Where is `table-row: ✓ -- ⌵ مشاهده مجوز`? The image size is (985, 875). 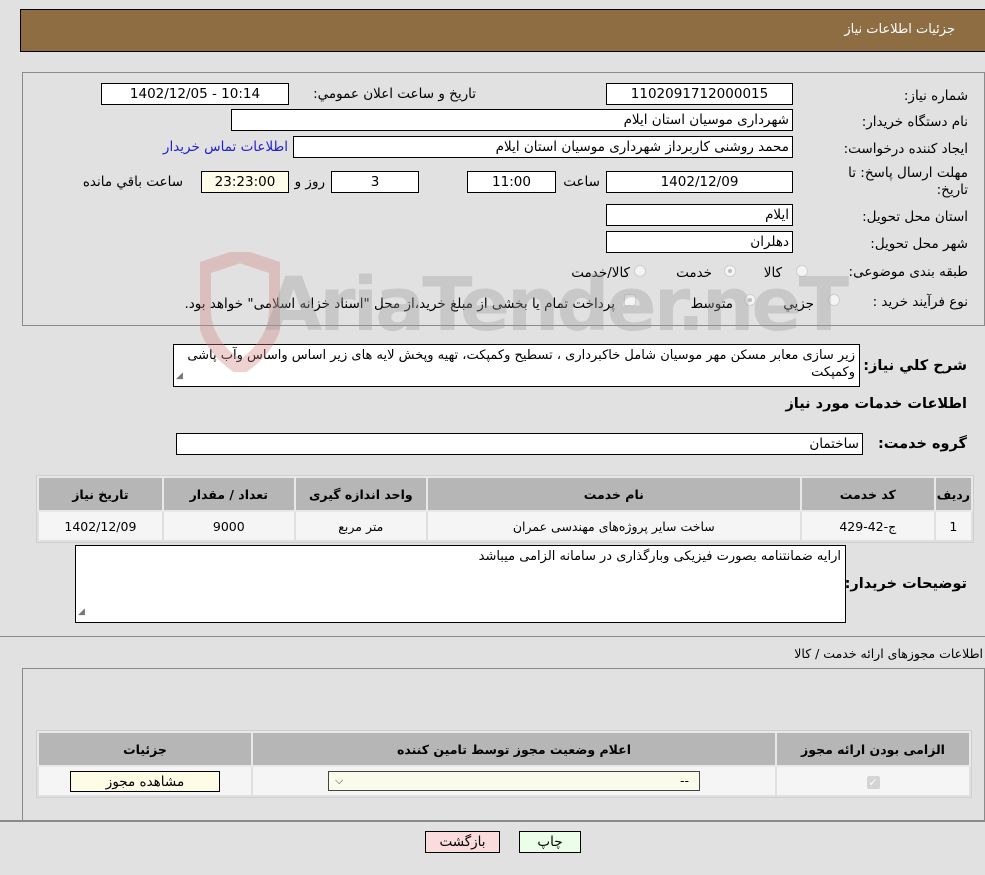
table-row: ✓ -- ⌵ مشاهده مجوز is located at coordinates (504, 781).